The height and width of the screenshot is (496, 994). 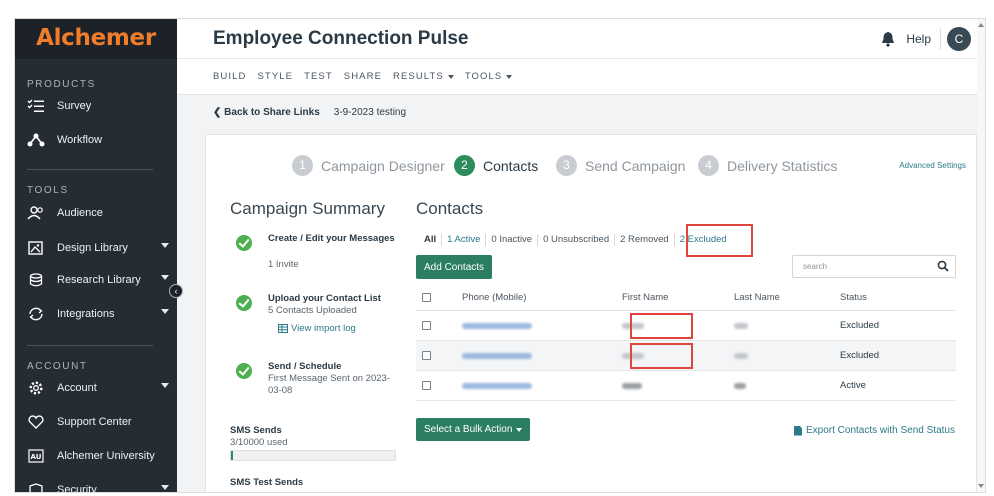 What do you see at coordinates (363, 76) in the screenshot?
I see `menu-share: SHARE` at bounding box center [363, 76].